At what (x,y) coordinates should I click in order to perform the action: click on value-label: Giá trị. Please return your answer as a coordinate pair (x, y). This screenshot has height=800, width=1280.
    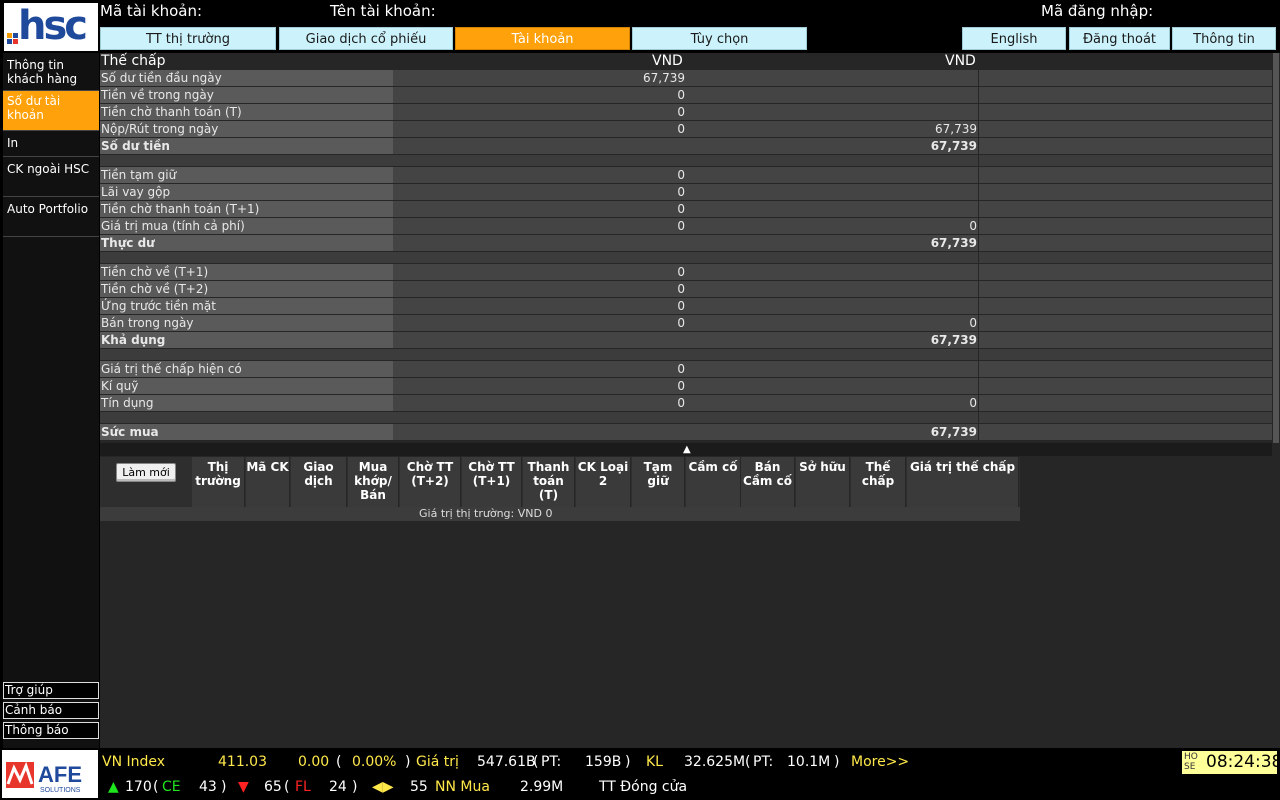
    Looking at the image, I should click on (437, 762).